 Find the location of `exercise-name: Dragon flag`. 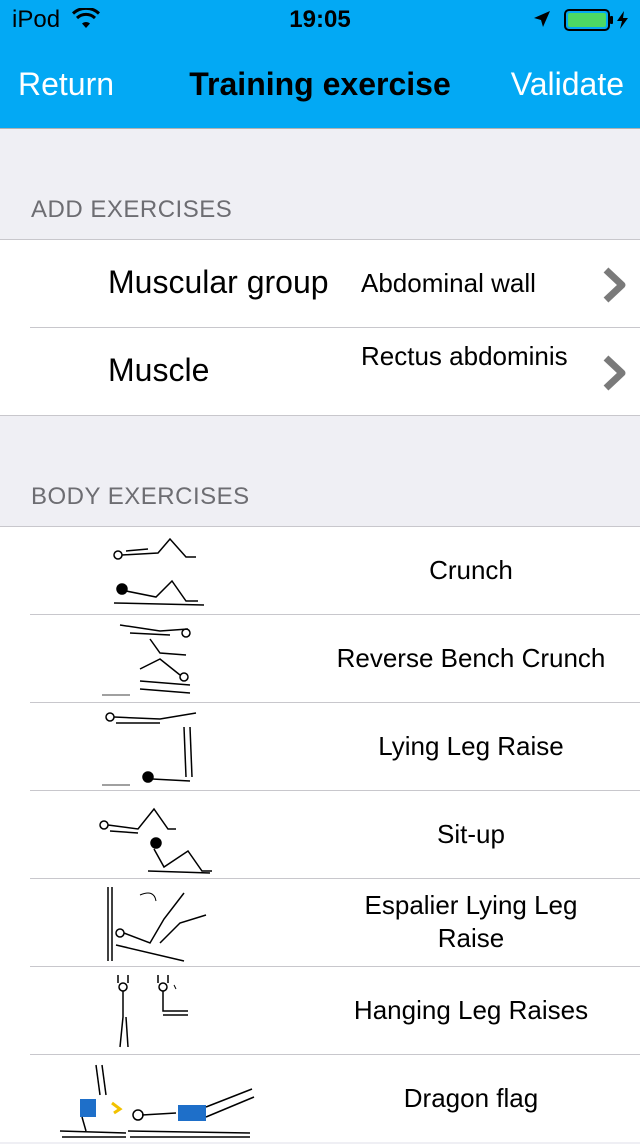

exercise-name: Dragon flag is located at coordinates (471, 1098).